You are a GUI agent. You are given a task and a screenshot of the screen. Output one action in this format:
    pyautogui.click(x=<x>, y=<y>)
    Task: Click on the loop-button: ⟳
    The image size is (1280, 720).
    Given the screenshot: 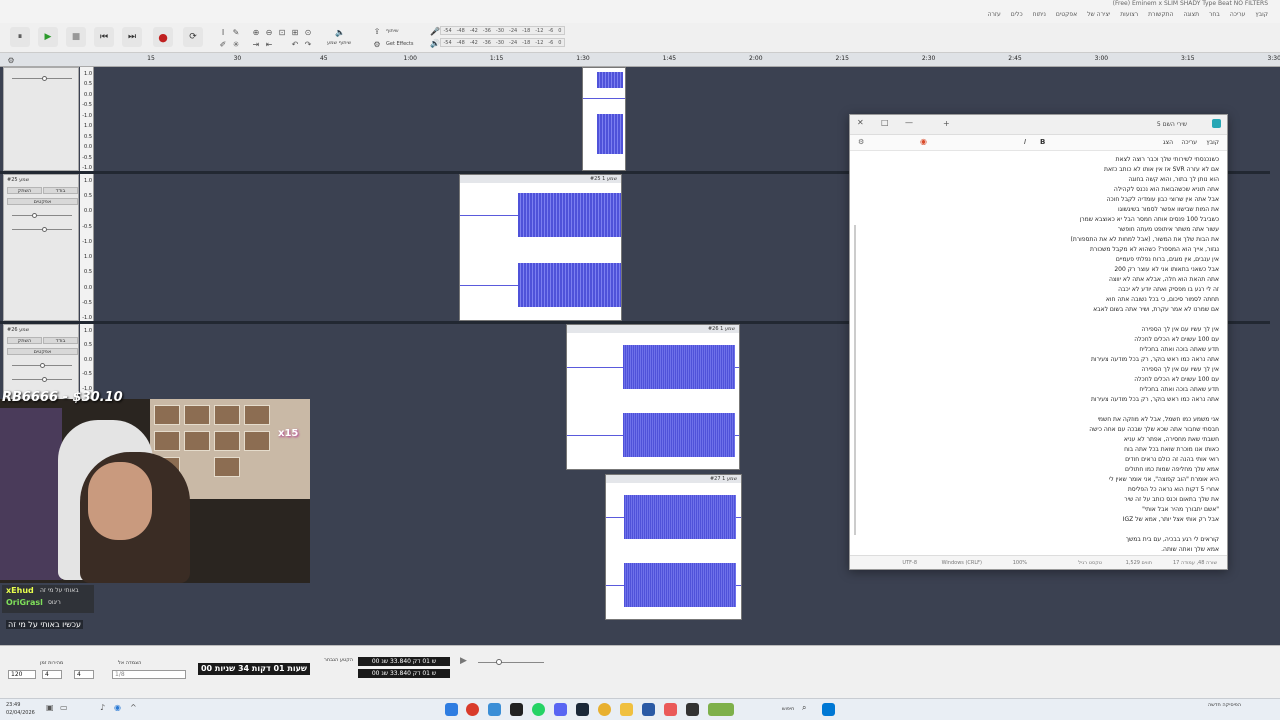 What is the action you would take?
    pyautogui.click(x=193, y=37)
    